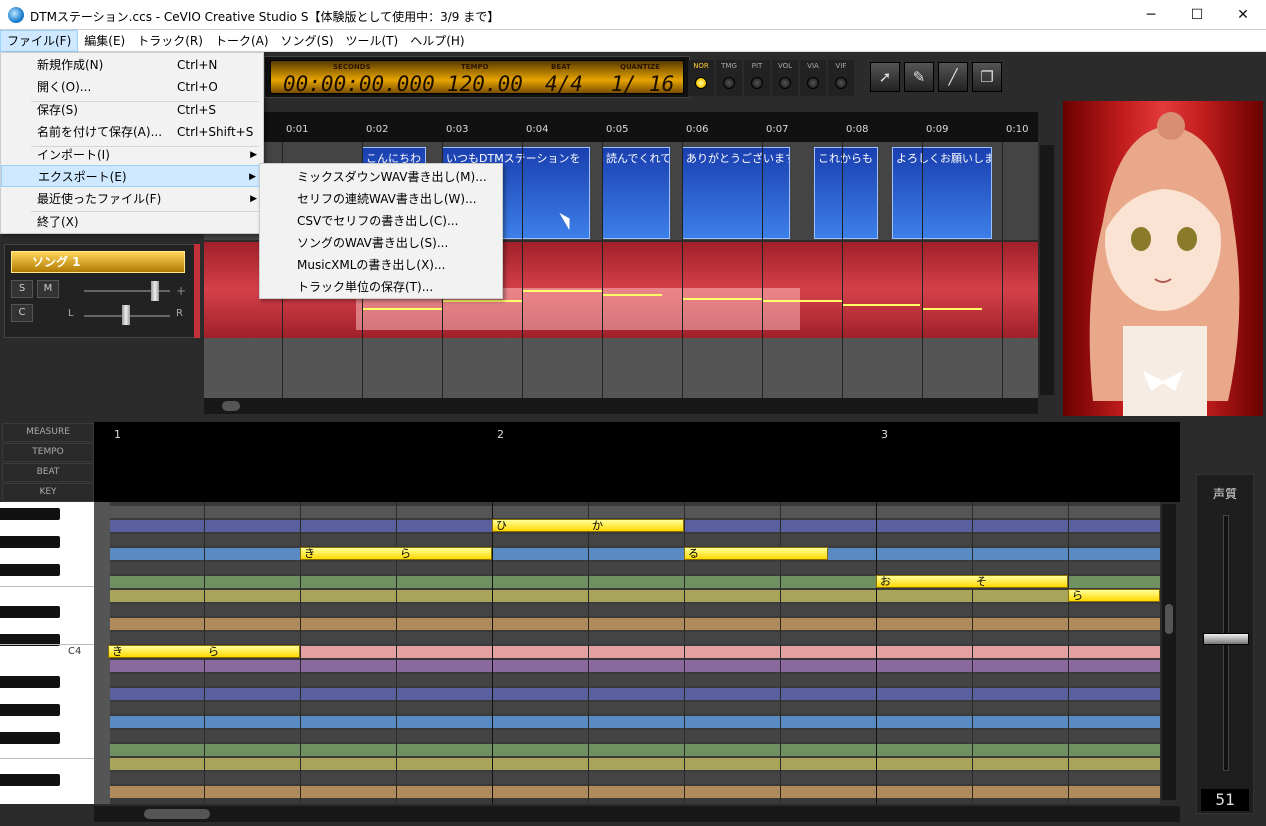  Describe the element at coordinates (132, 87) in the screenshot. I see `menu-open: 開く(O)... Ctrl+O` at that location.